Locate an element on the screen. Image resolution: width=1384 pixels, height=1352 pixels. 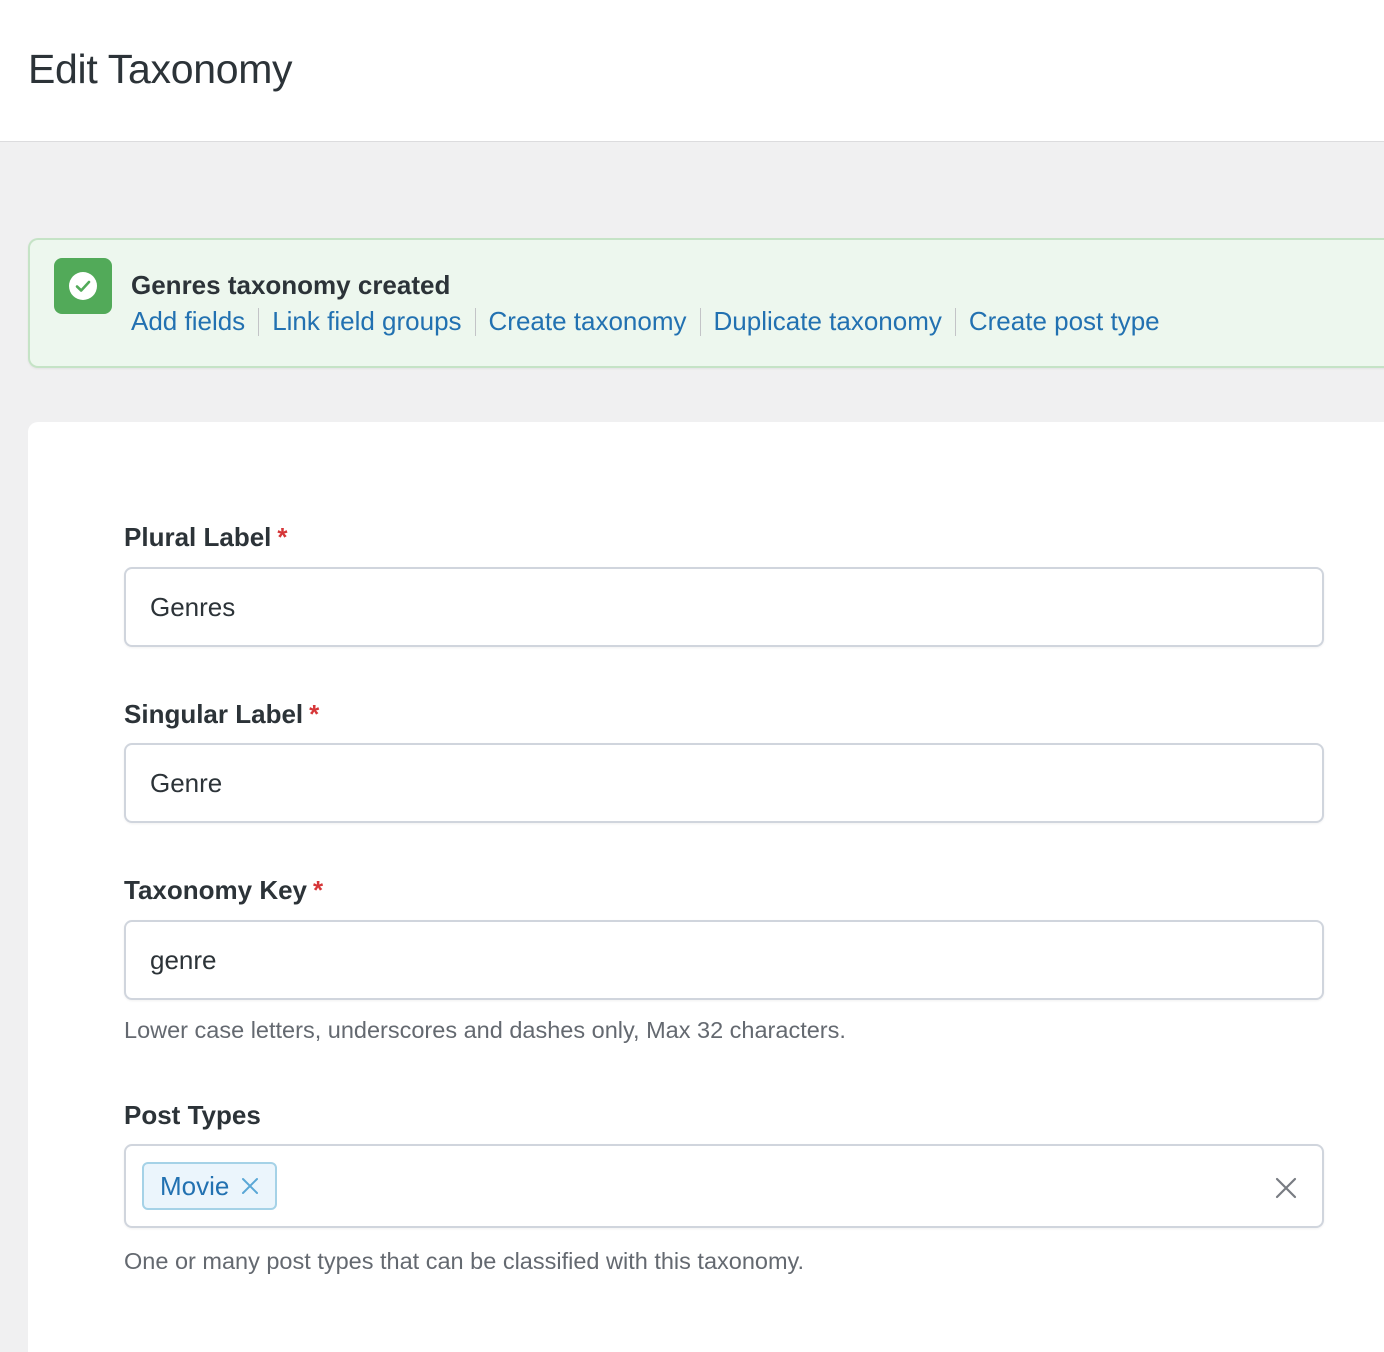
create-post-type-link: Create post type is located at coordinates (1064, 321).